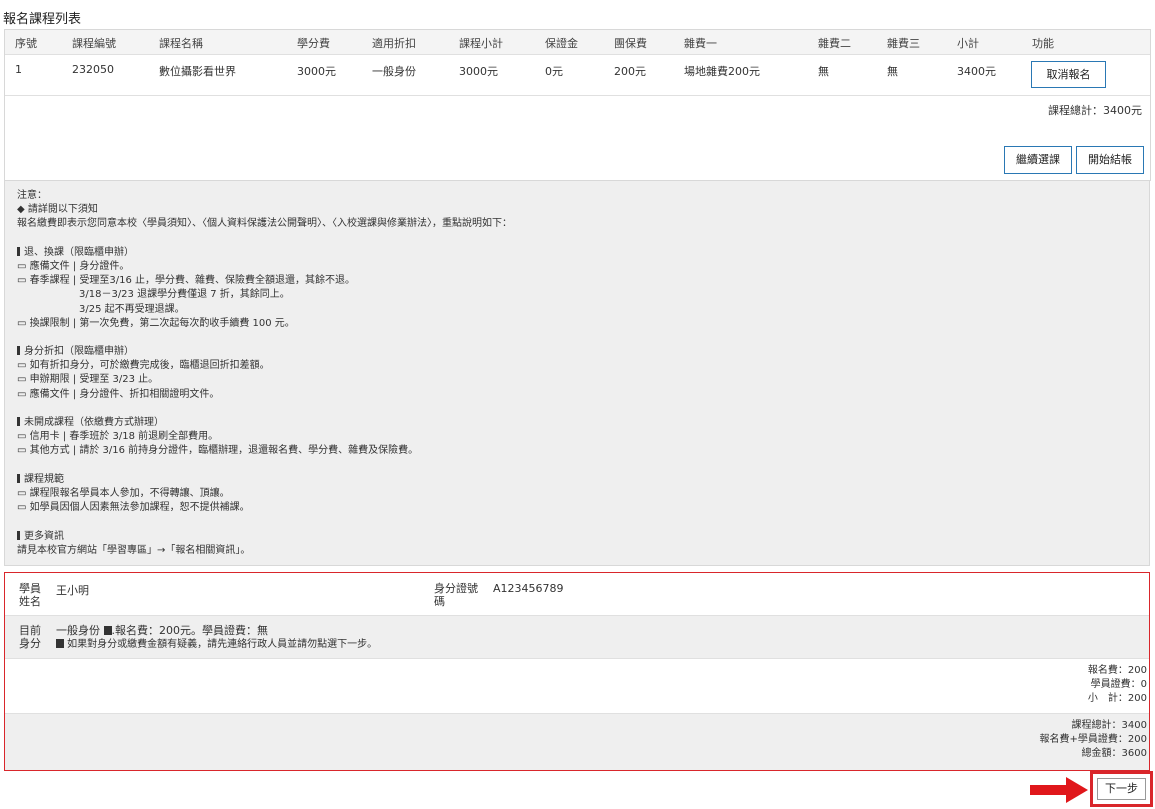 This screenshot has height=809, width=1155. What do you see at coordinates (577, 742) in the screenshot?
I see `grand-total-section: 課程總計：3400 報名費+學員證費：200 總金額：3600` at bounding box center [577, 742].